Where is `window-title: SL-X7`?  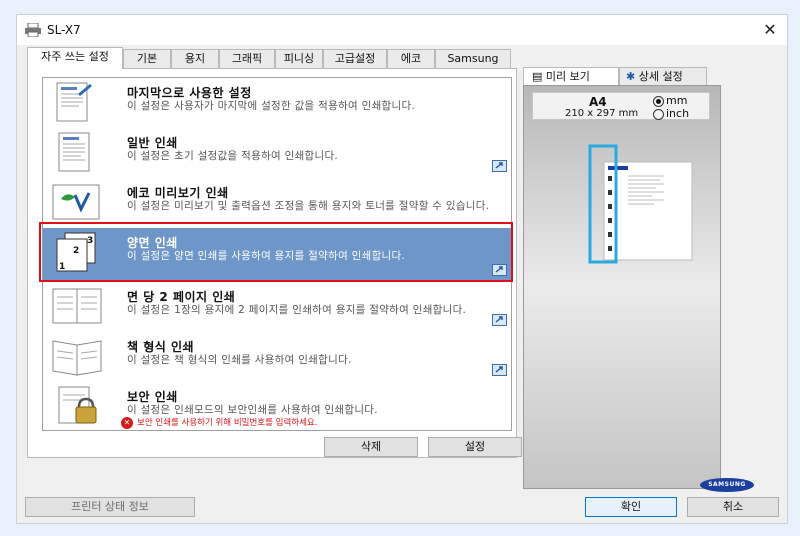 window-title: SL-X7 is located at coordinates (64, 30).